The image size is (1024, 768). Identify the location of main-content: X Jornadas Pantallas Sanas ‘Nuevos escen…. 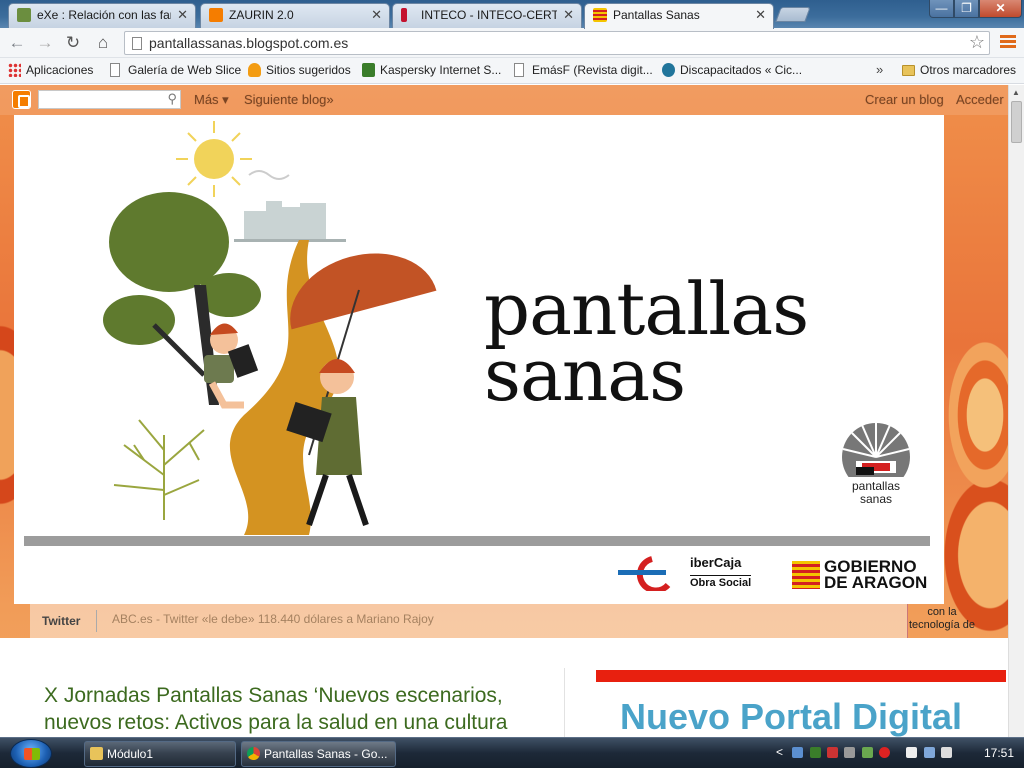
(504, 687).